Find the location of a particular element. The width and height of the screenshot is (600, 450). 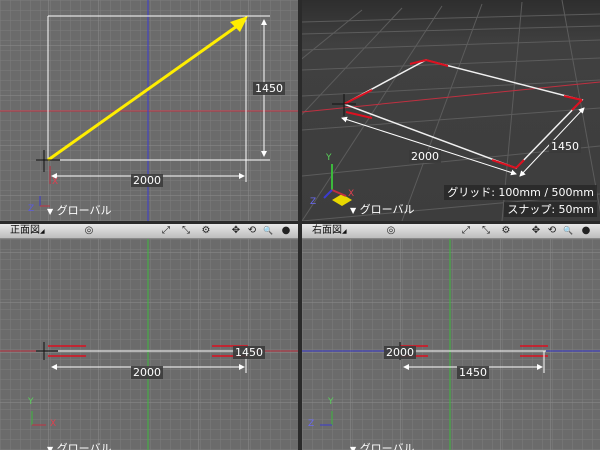

snap-info: スナップ: 50mm is located at coordinates (550, 209).